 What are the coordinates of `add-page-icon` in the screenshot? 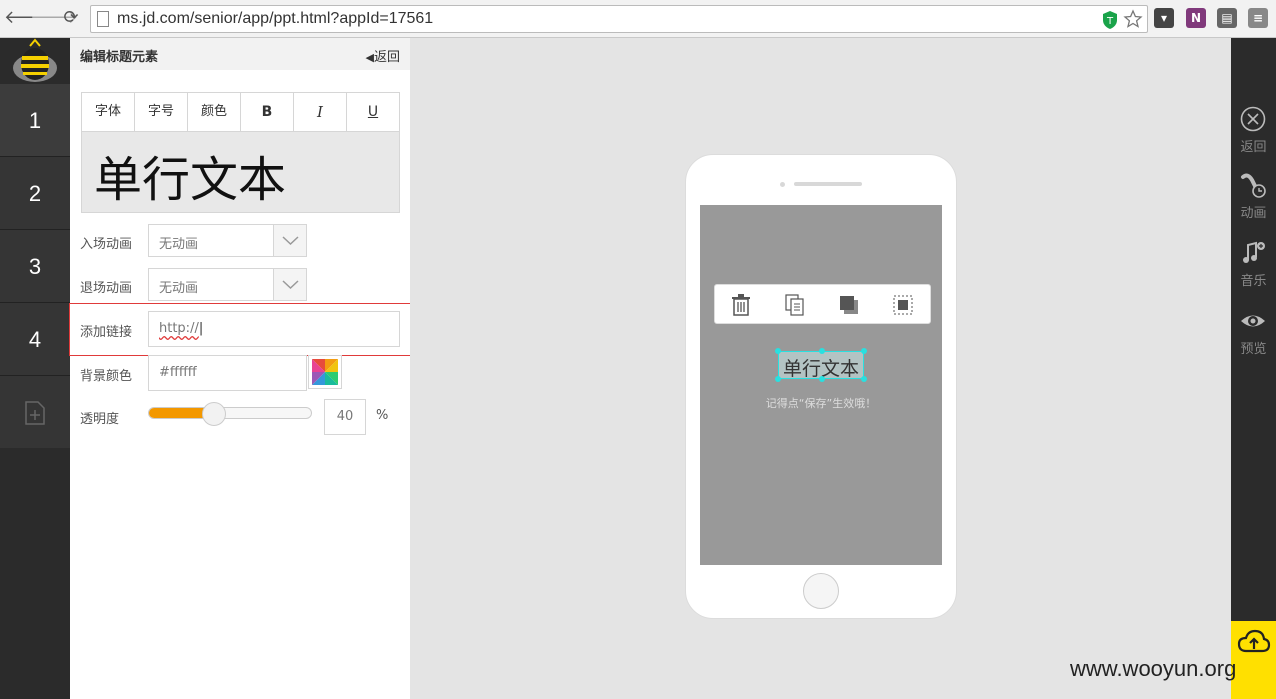 It's located at (35, 413).